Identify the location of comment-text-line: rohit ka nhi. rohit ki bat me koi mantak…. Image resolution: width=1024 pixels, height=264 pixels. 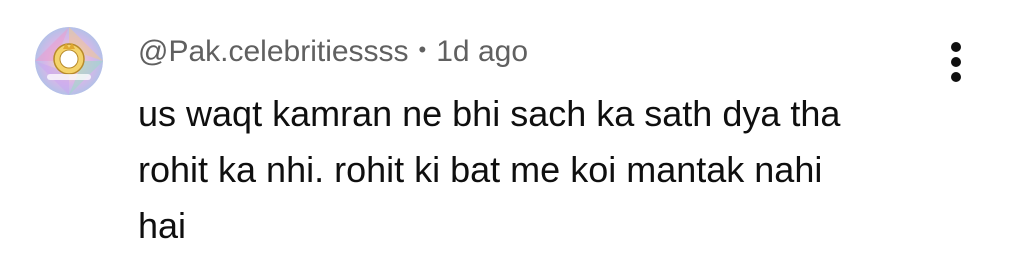
(480, 169).